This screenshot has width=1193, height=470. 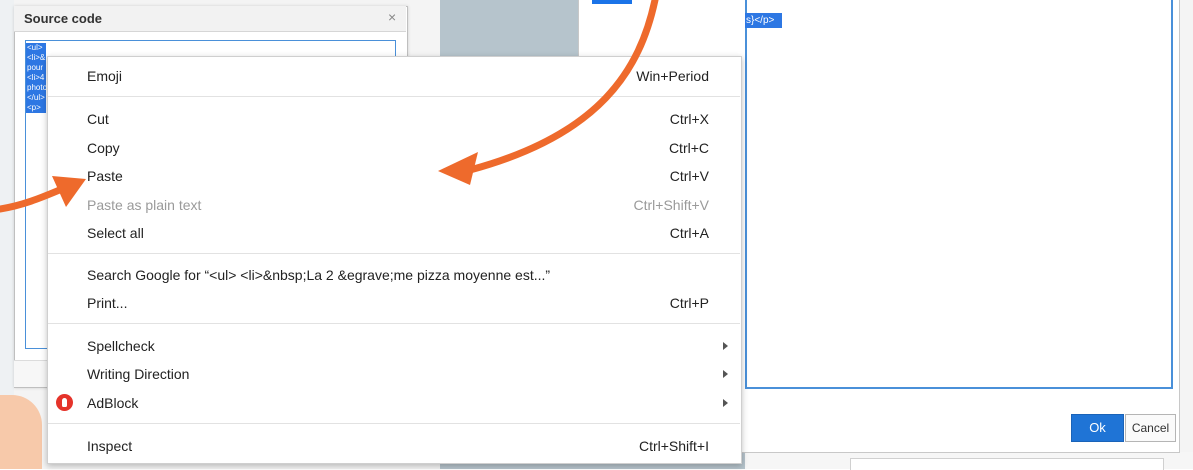 What do you see at coordinates (562, 87) in the screenshot?
I see `annotation-arrow-top` at bounding box center [562, 87].